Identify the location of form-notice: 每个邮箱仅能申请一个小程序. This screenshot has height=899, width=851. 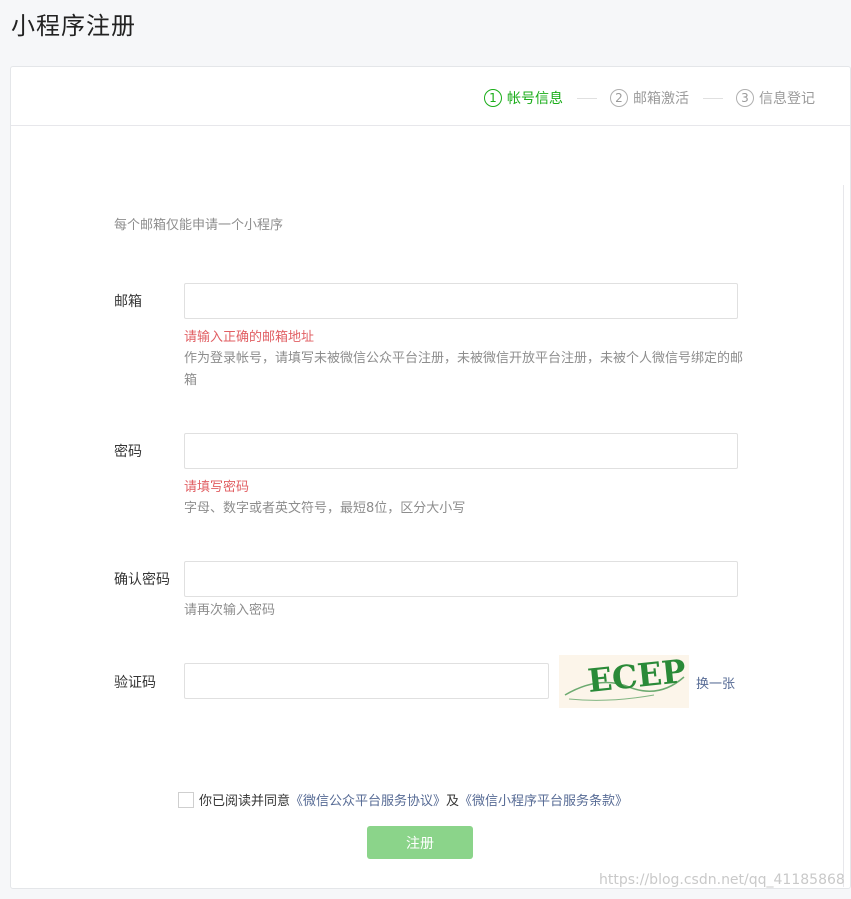
(199, 225).